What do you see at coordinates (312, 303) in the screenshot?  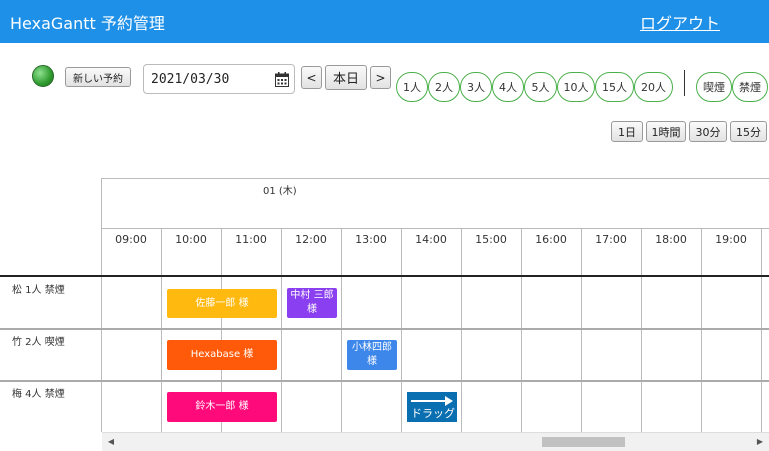 I see `booking-block: 中村 三郎 様` at bounding box center [312, 303].